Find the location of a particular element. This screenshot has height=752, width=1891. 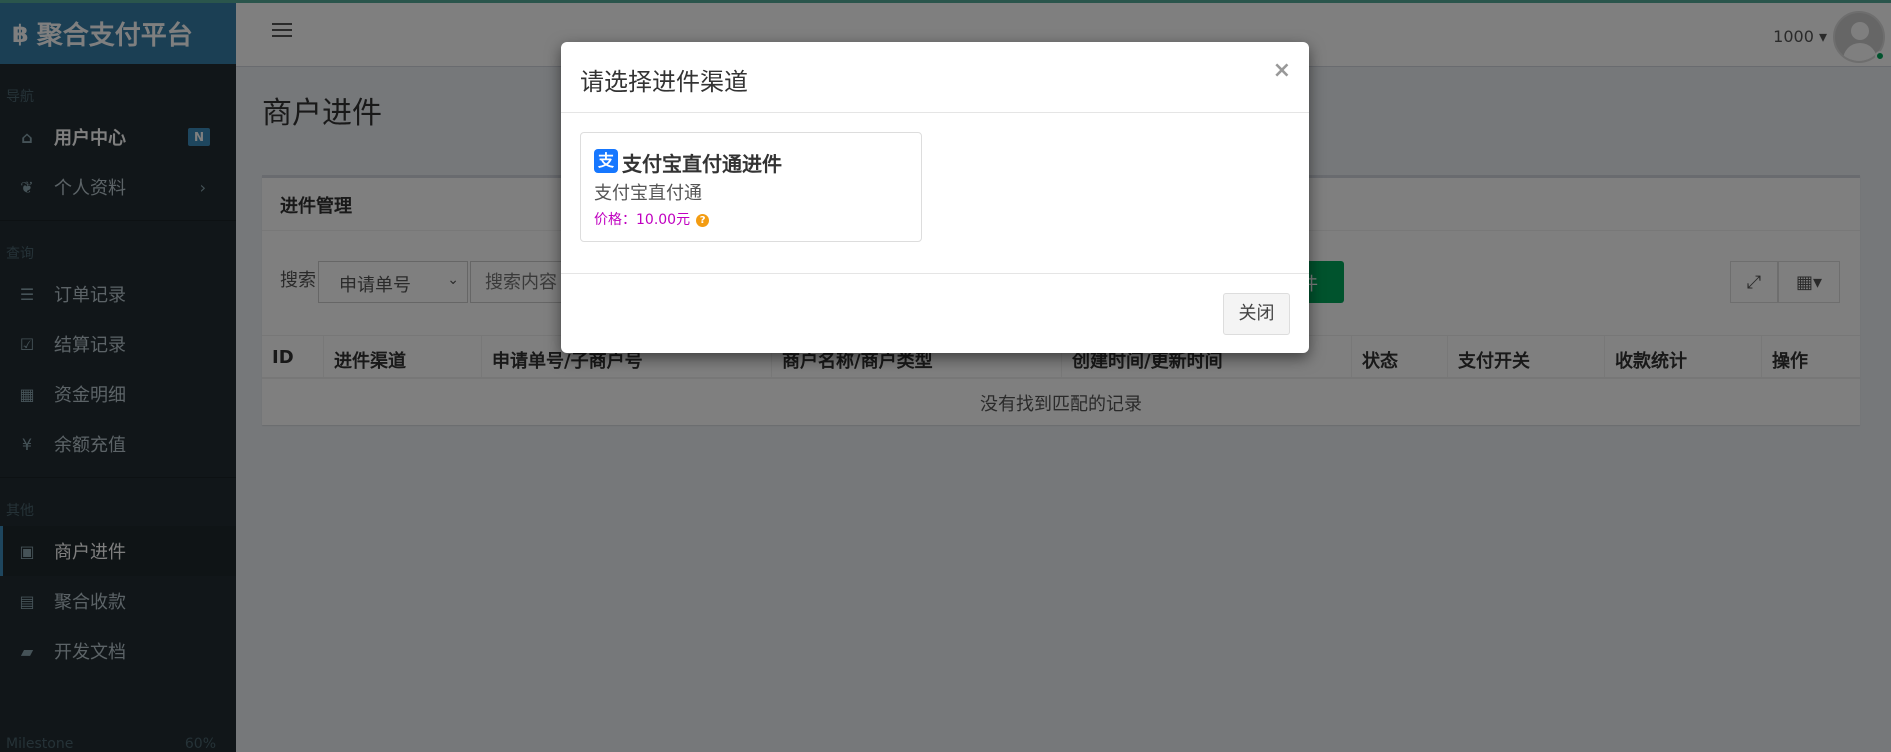

close-icon: × is located at coordinates (1282, 70).